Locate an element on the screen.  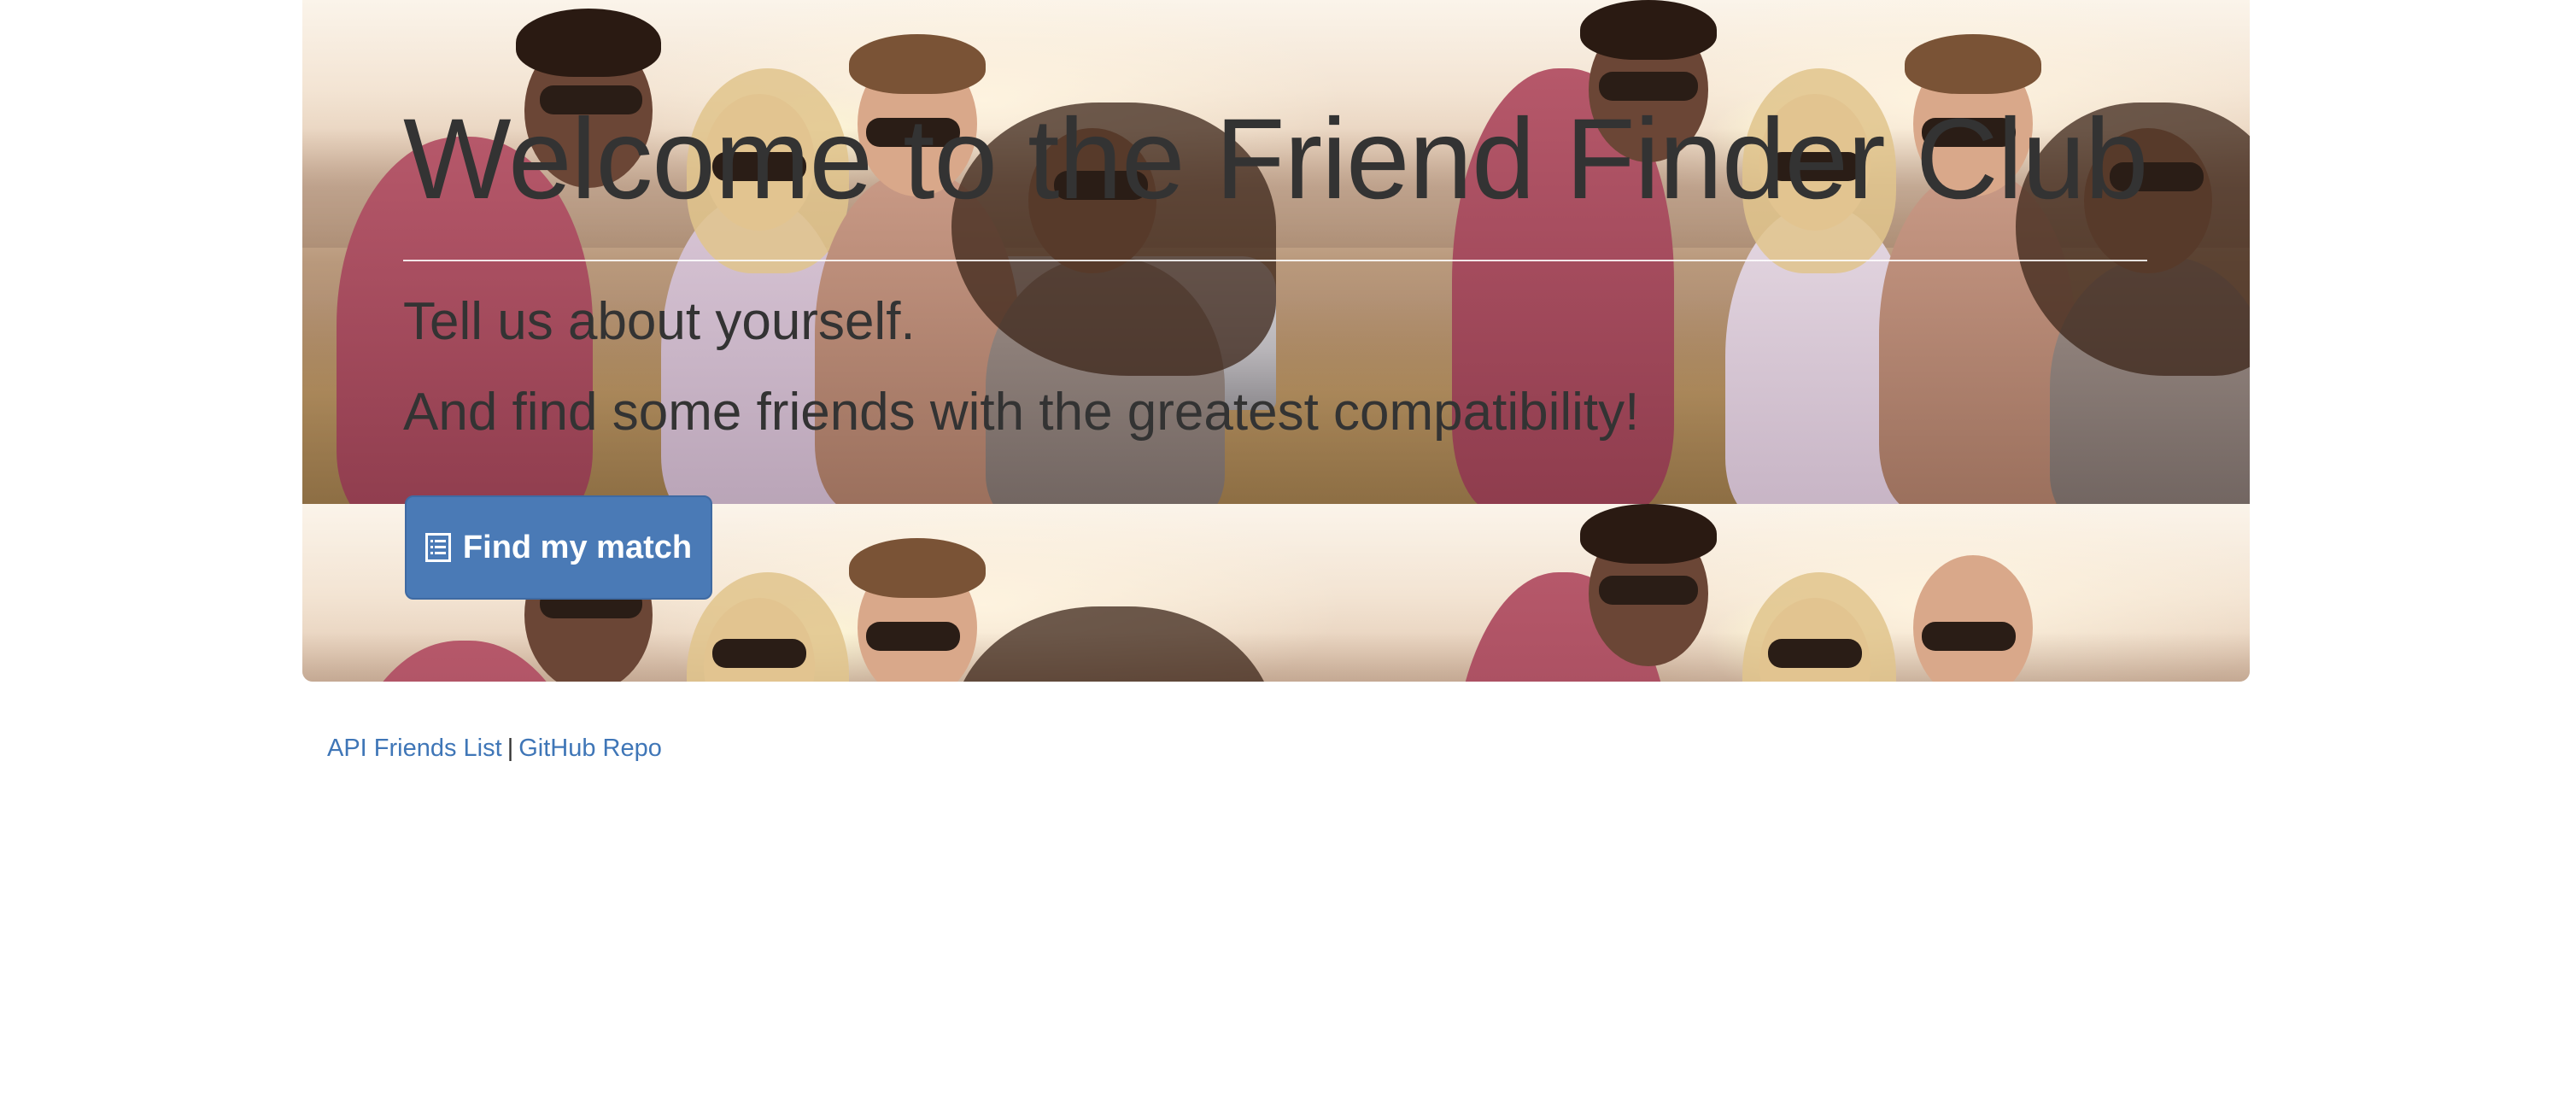
api-friends-list-link: API Friends List is located at coordinates (414, 748).